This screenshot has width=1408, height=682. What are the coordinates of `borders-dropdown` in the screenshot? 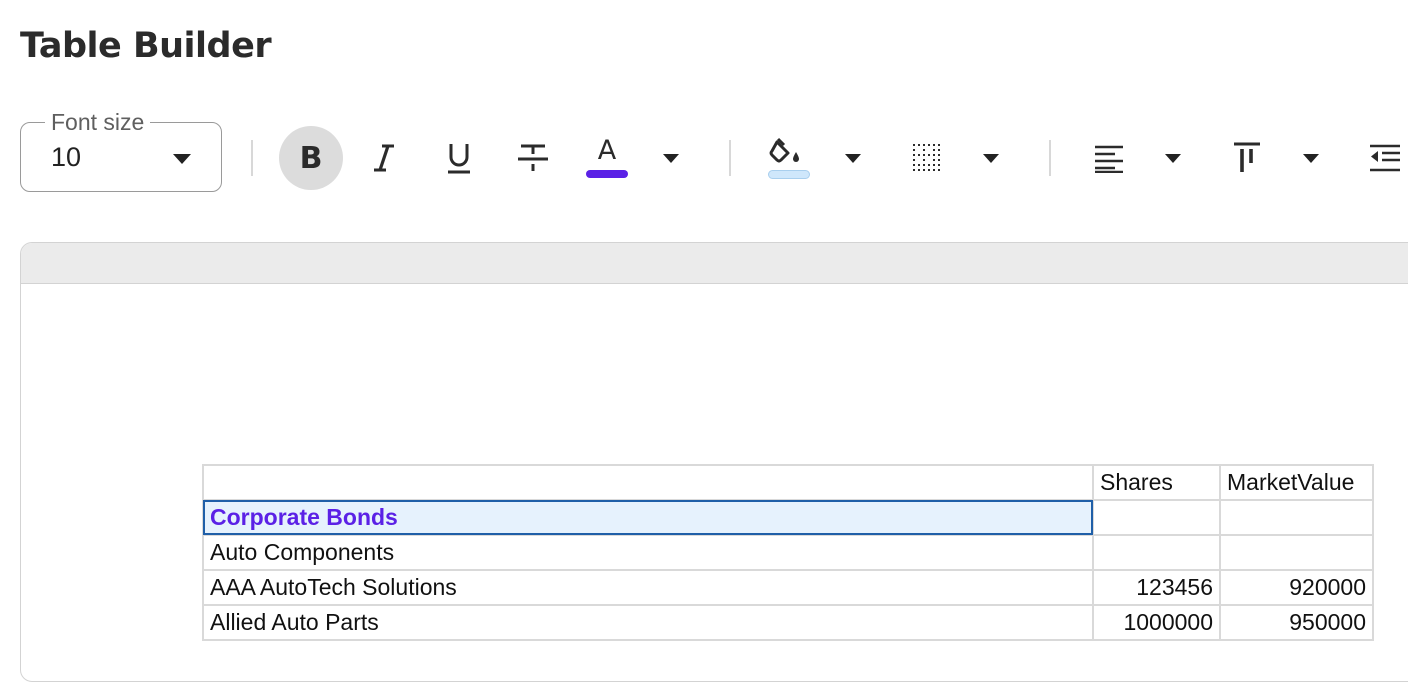 It's located at (991, 158).